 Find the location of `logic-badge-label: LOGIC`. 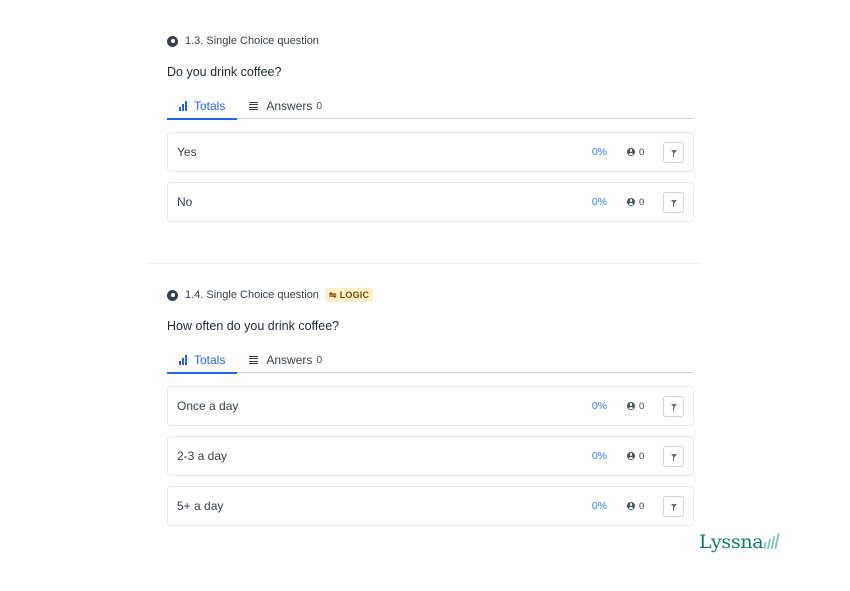

logic-badge-label: LOGIC is located at coordinates (354, 295).